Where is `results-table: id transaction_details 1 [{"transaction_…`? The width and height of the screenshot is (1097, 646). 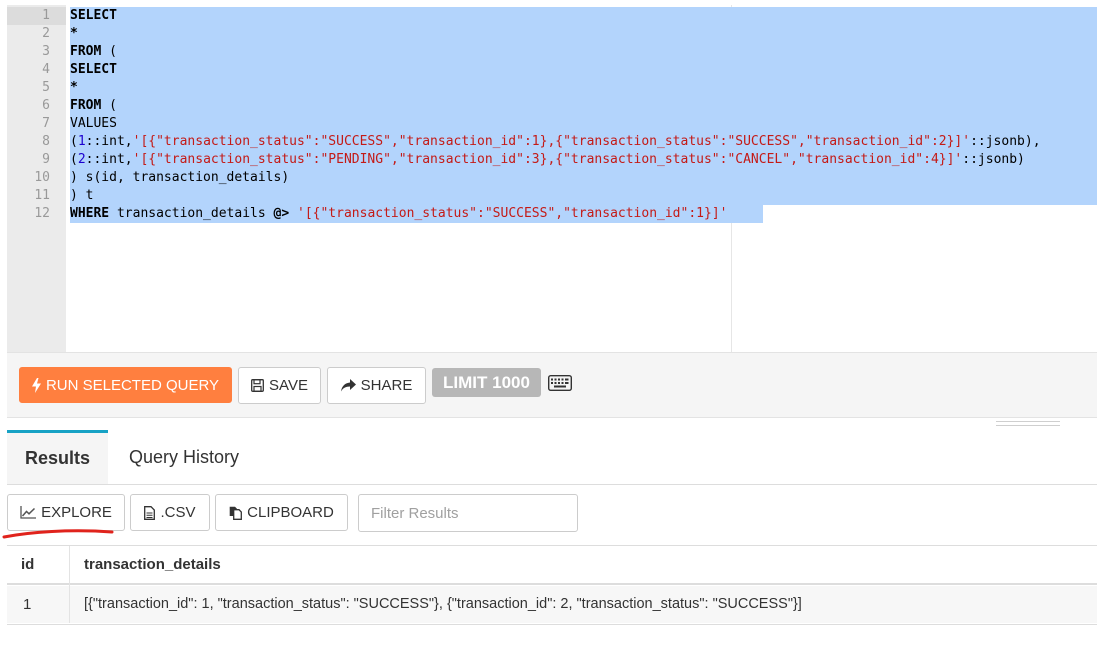 results-table: id transaction_details 1 [{"transaction_… is located at coordinates (552, 585).